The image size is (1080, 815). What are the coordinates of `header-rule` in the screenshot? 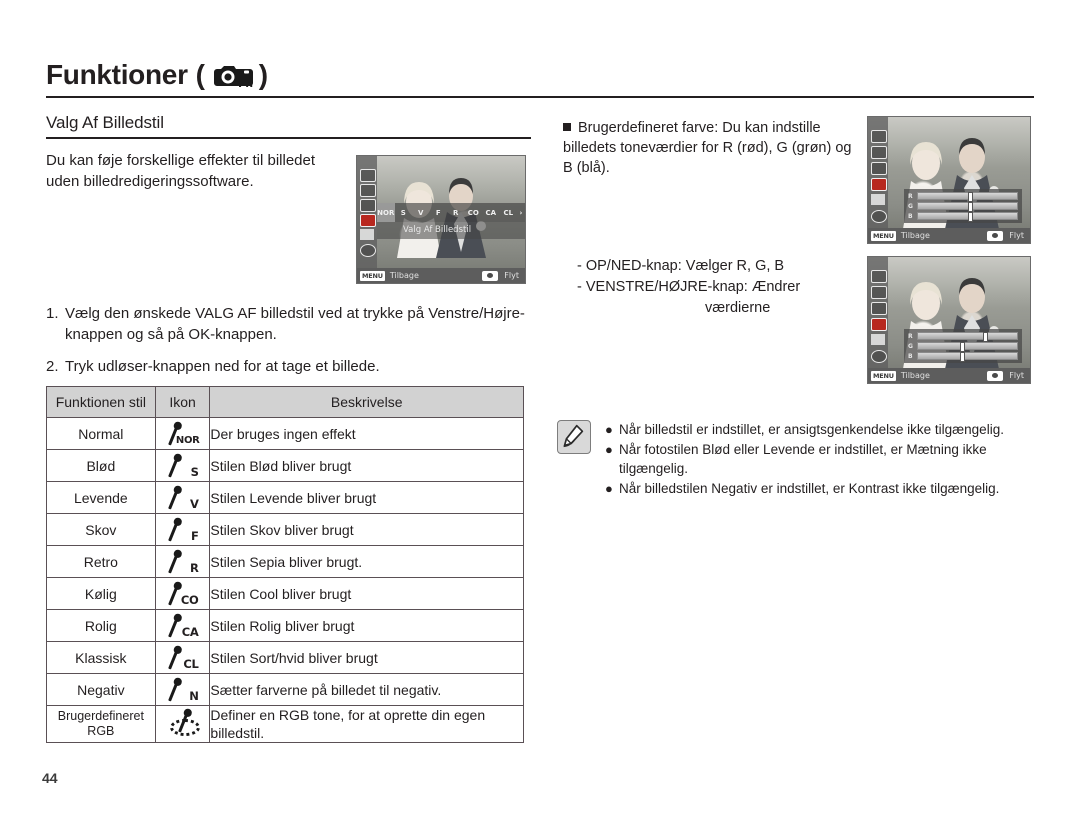 It's located at (540, 97).